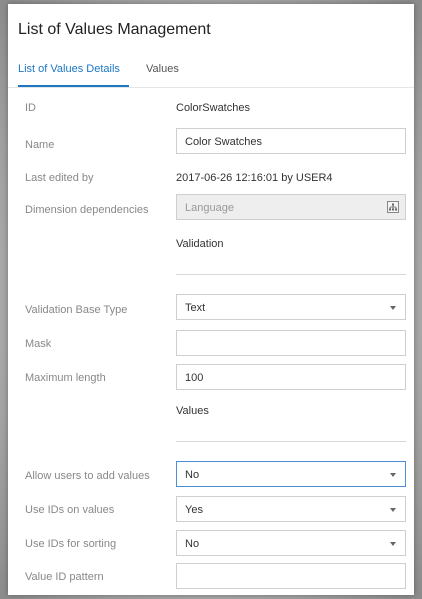 The width and height of the screenshot is (422, 599). What do you see at coordinates (291, 343) in the screenshot?
I see `mask-field` at bounding box center [291, 343].